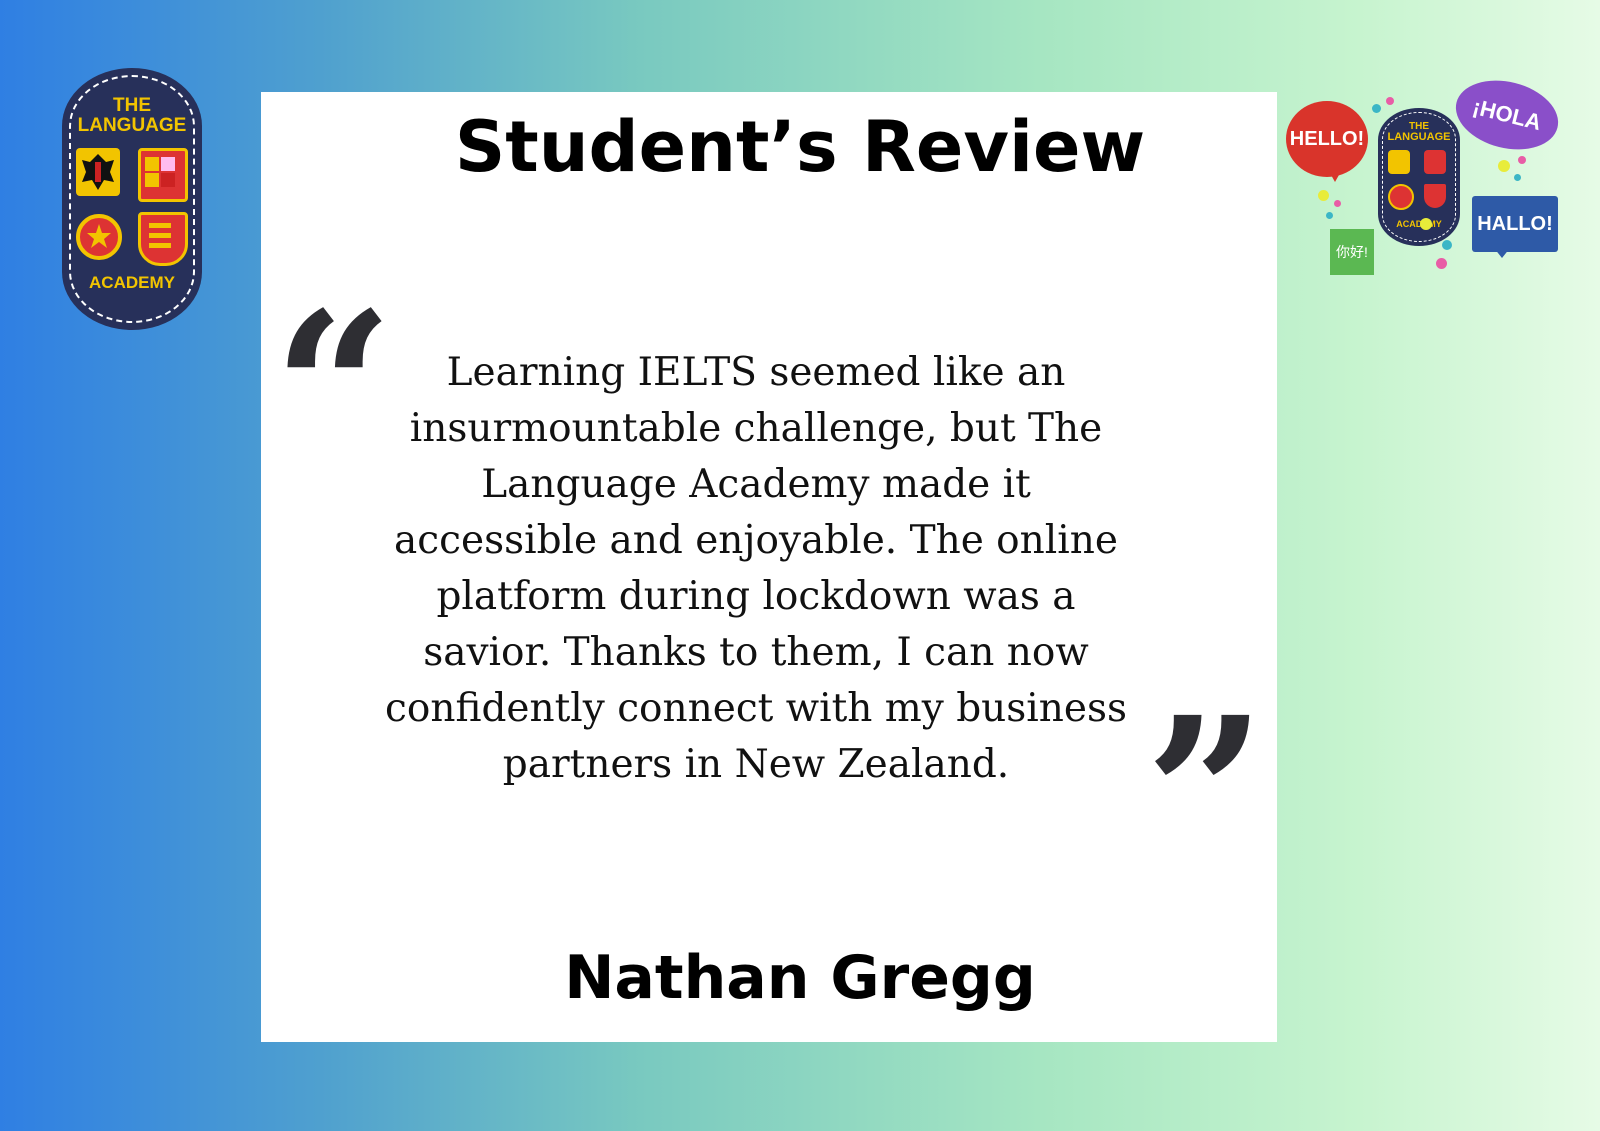 This screenshot has width=1600, height=1131. I want to click on logo-text-line3: ACADEMY, so click(132, 282).